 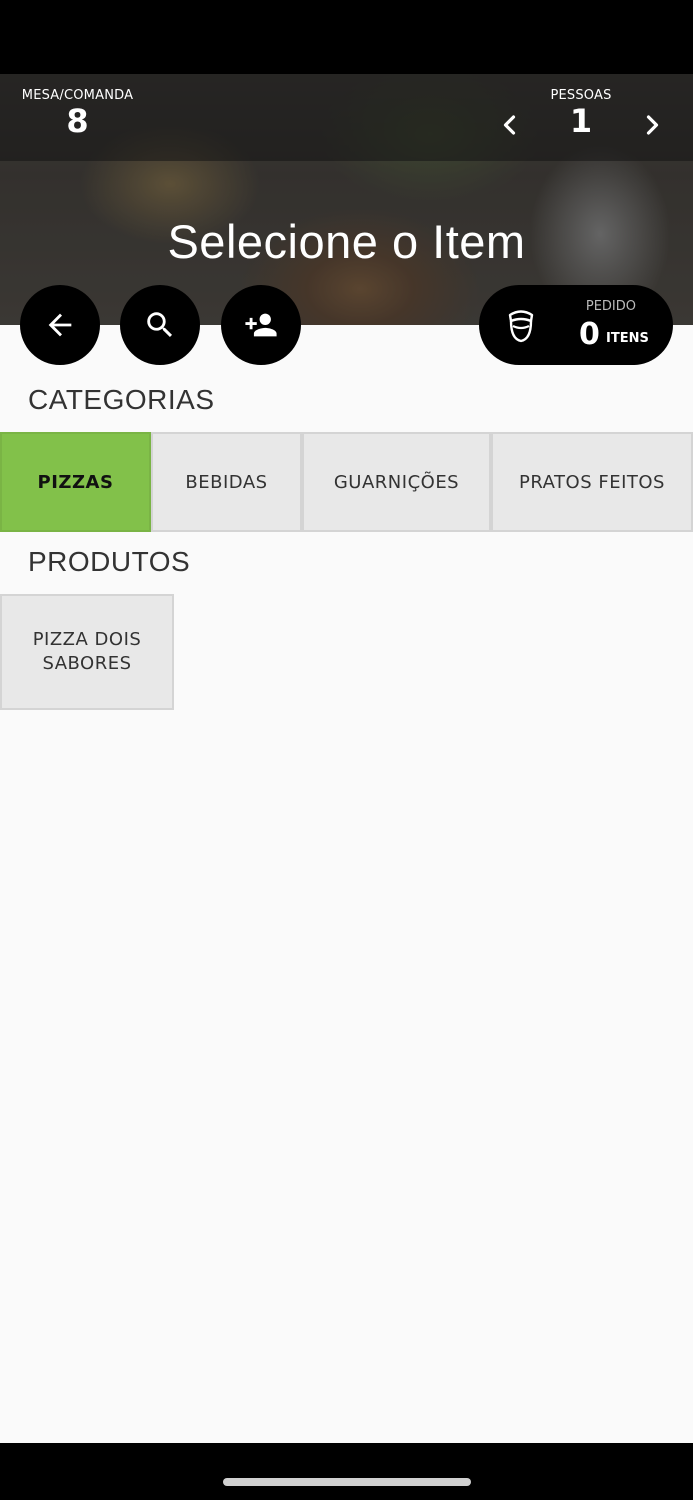 I want to click on chevron-right-icon, so click(x=652, y=125).